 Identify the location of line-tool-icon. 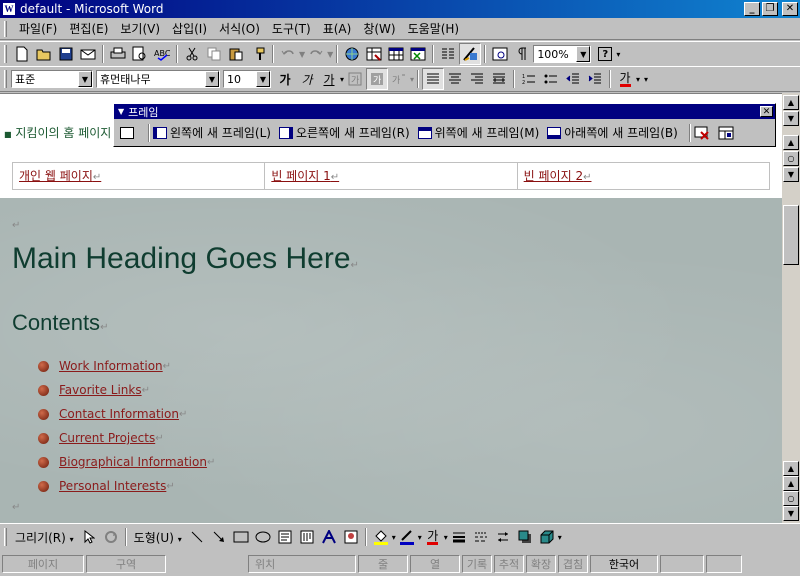
(197, 537).